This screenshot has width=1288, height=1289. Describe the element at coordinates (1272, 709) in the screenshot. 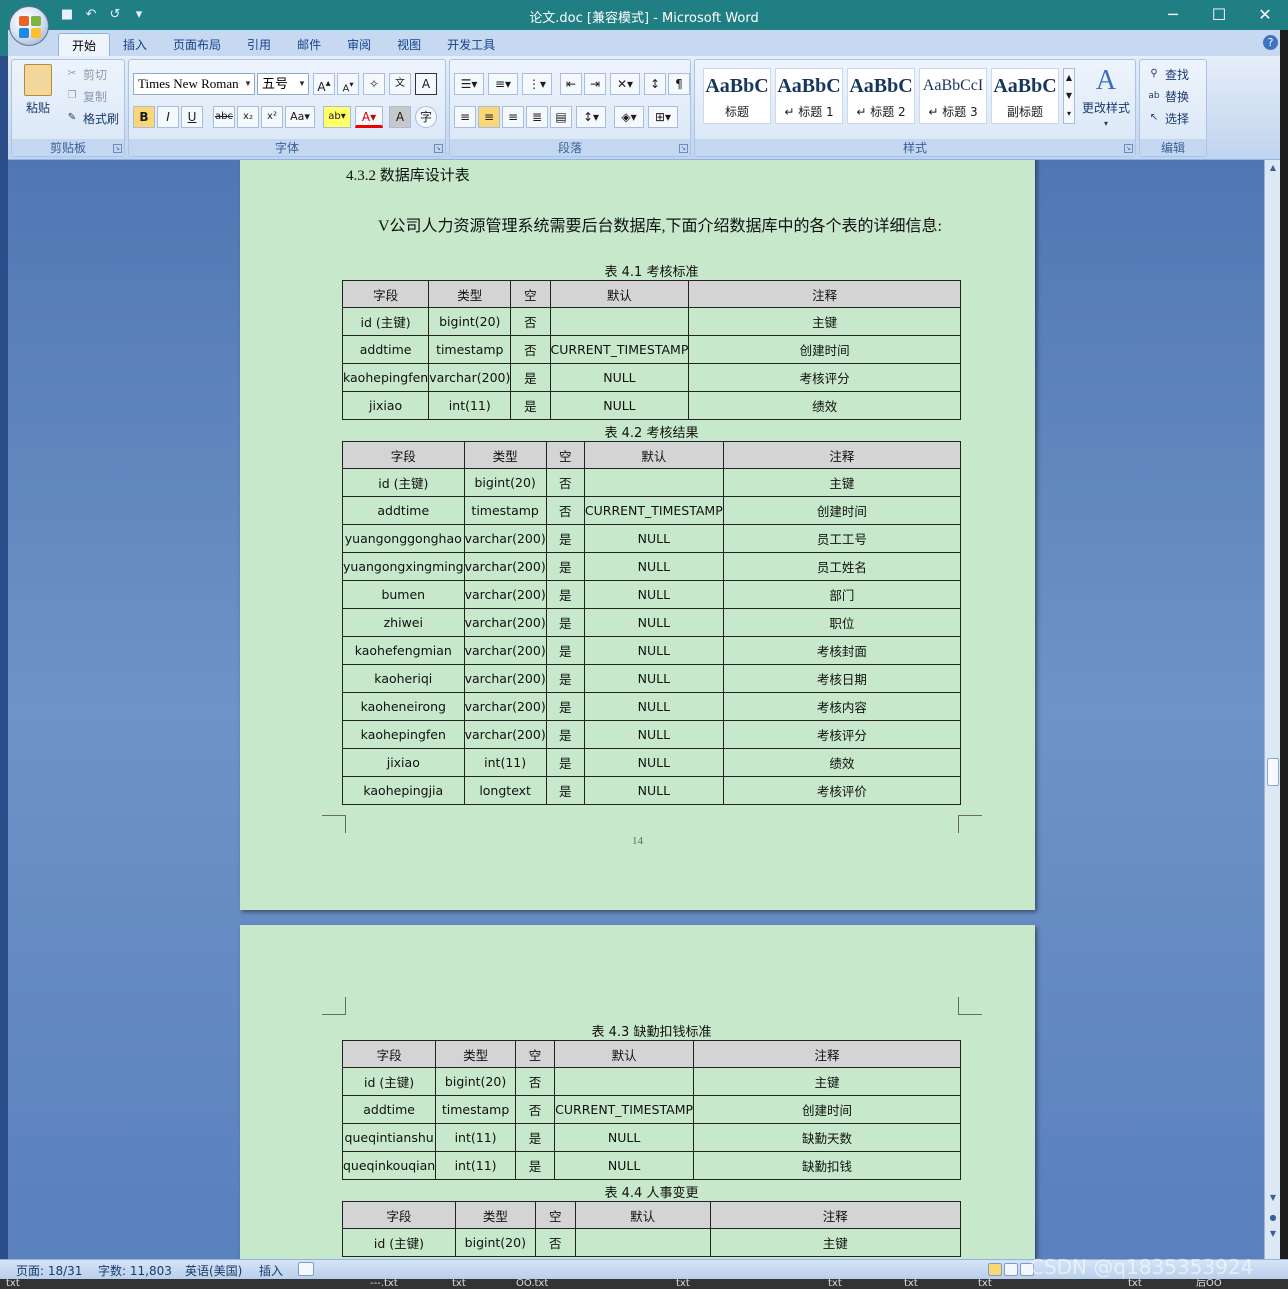

I see `vertical-scrollbar: ▲ ▼ ● ▼` at that location.